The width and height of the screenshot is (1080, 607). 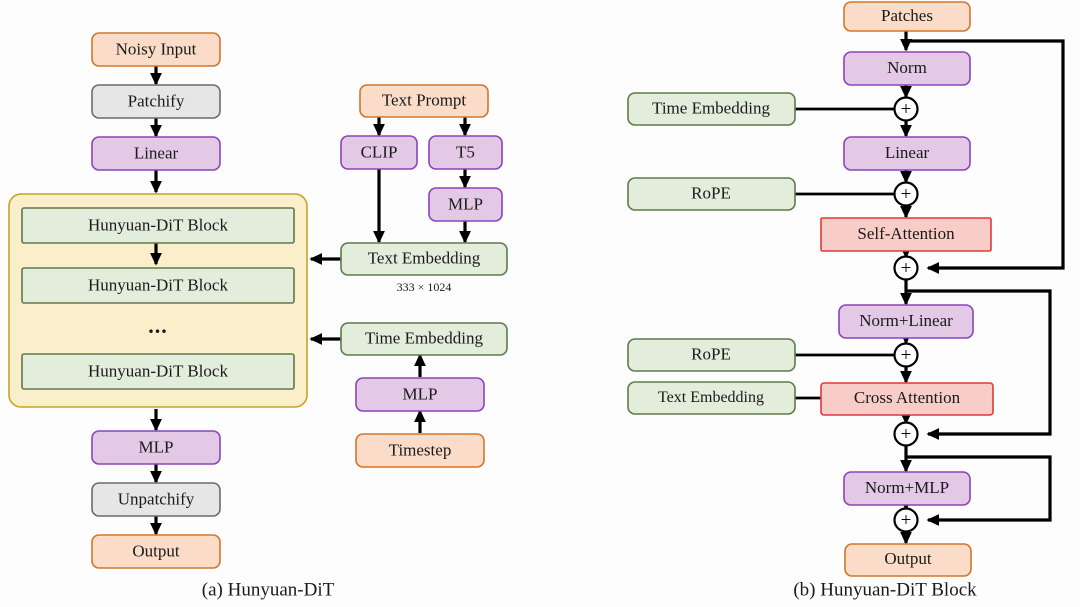 I want to click on rope-1-box, so click(x=711, y=194).